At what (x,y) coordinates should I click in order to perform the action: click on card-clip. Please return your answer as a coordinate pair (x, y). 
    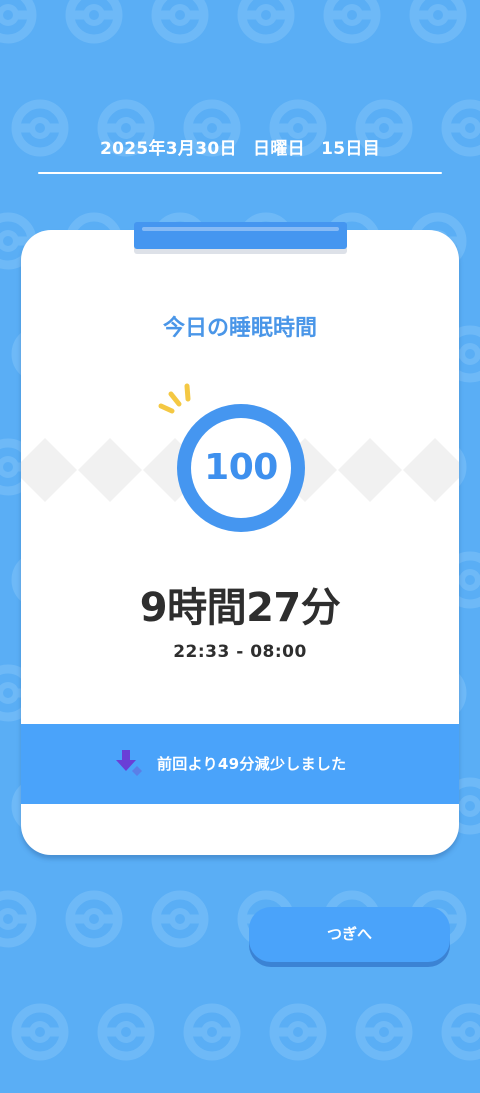
    Looking at the image, I should click on (240, 235).